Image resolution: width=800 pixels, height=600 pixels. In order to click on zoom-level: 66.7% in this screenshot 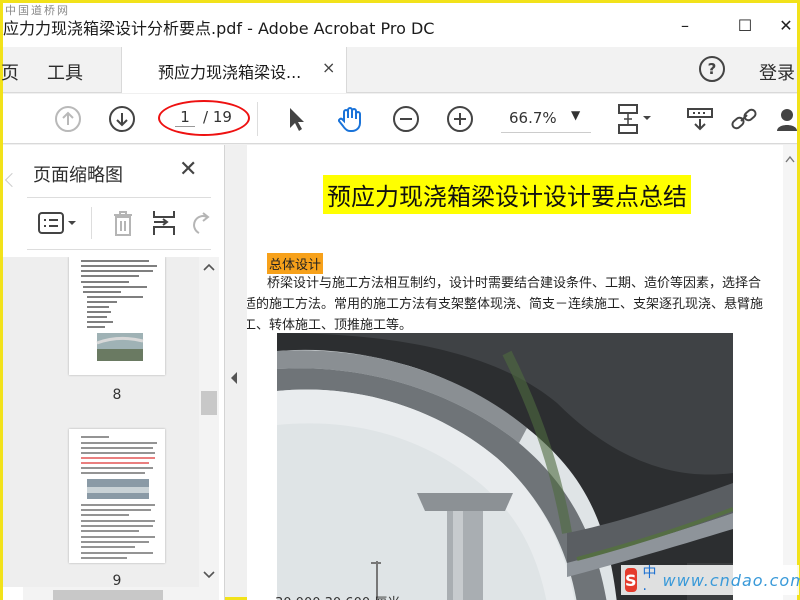, I will do `click(533, 118)`.